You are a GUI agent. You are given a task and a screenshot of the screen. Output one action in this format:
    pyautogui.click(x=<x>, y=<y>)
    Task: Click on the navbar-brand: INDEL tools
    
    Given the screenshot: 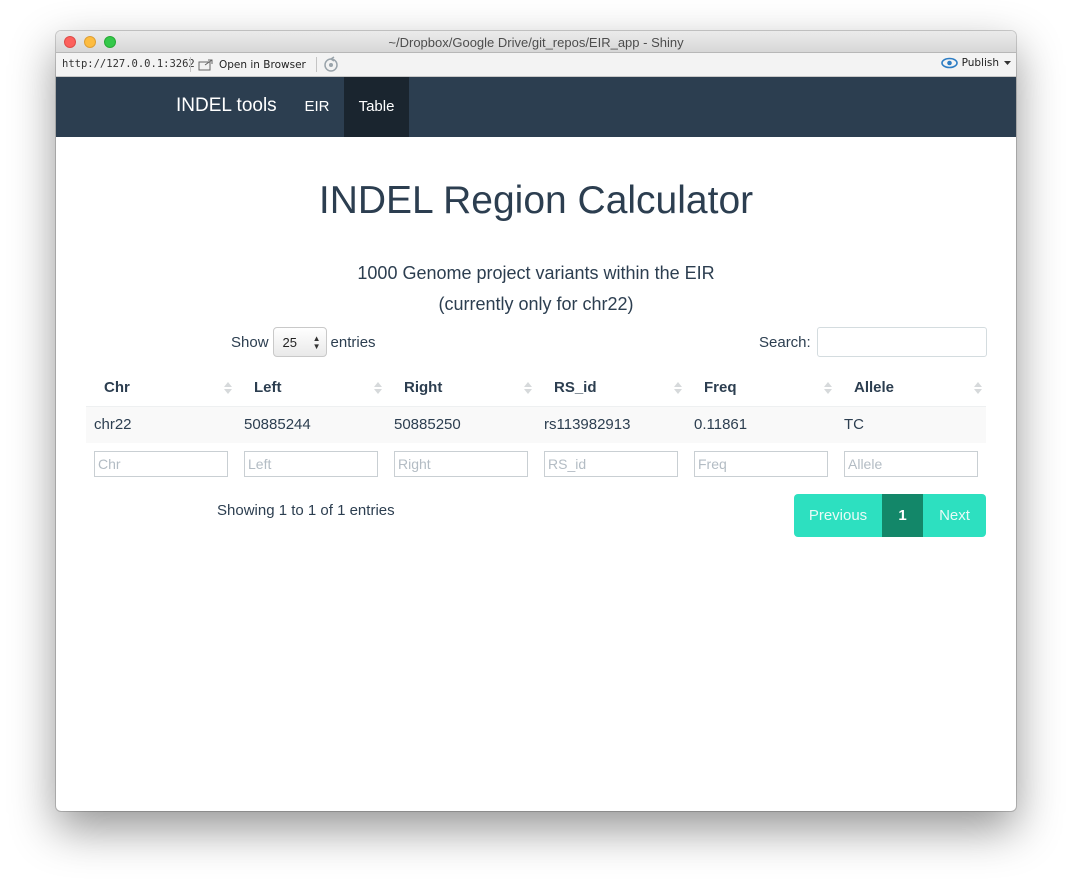 What is the action you would take?
    pyautogui.click(x=226, y=106)
    